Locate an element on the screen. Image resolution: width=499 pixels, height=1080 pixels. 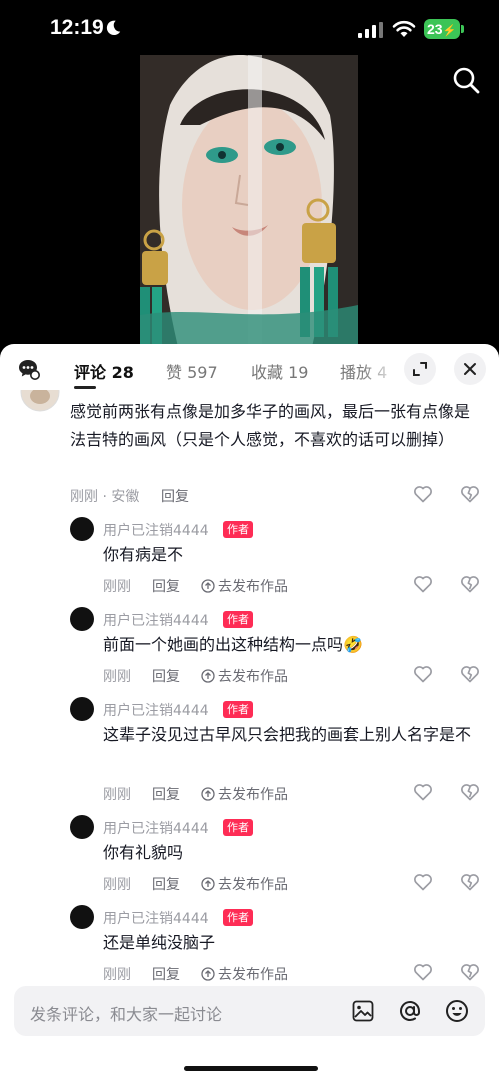
reply-text: 这辈子没见过古早风只会把我的画套上别人名字是不 is located at coordinates (287, 734).